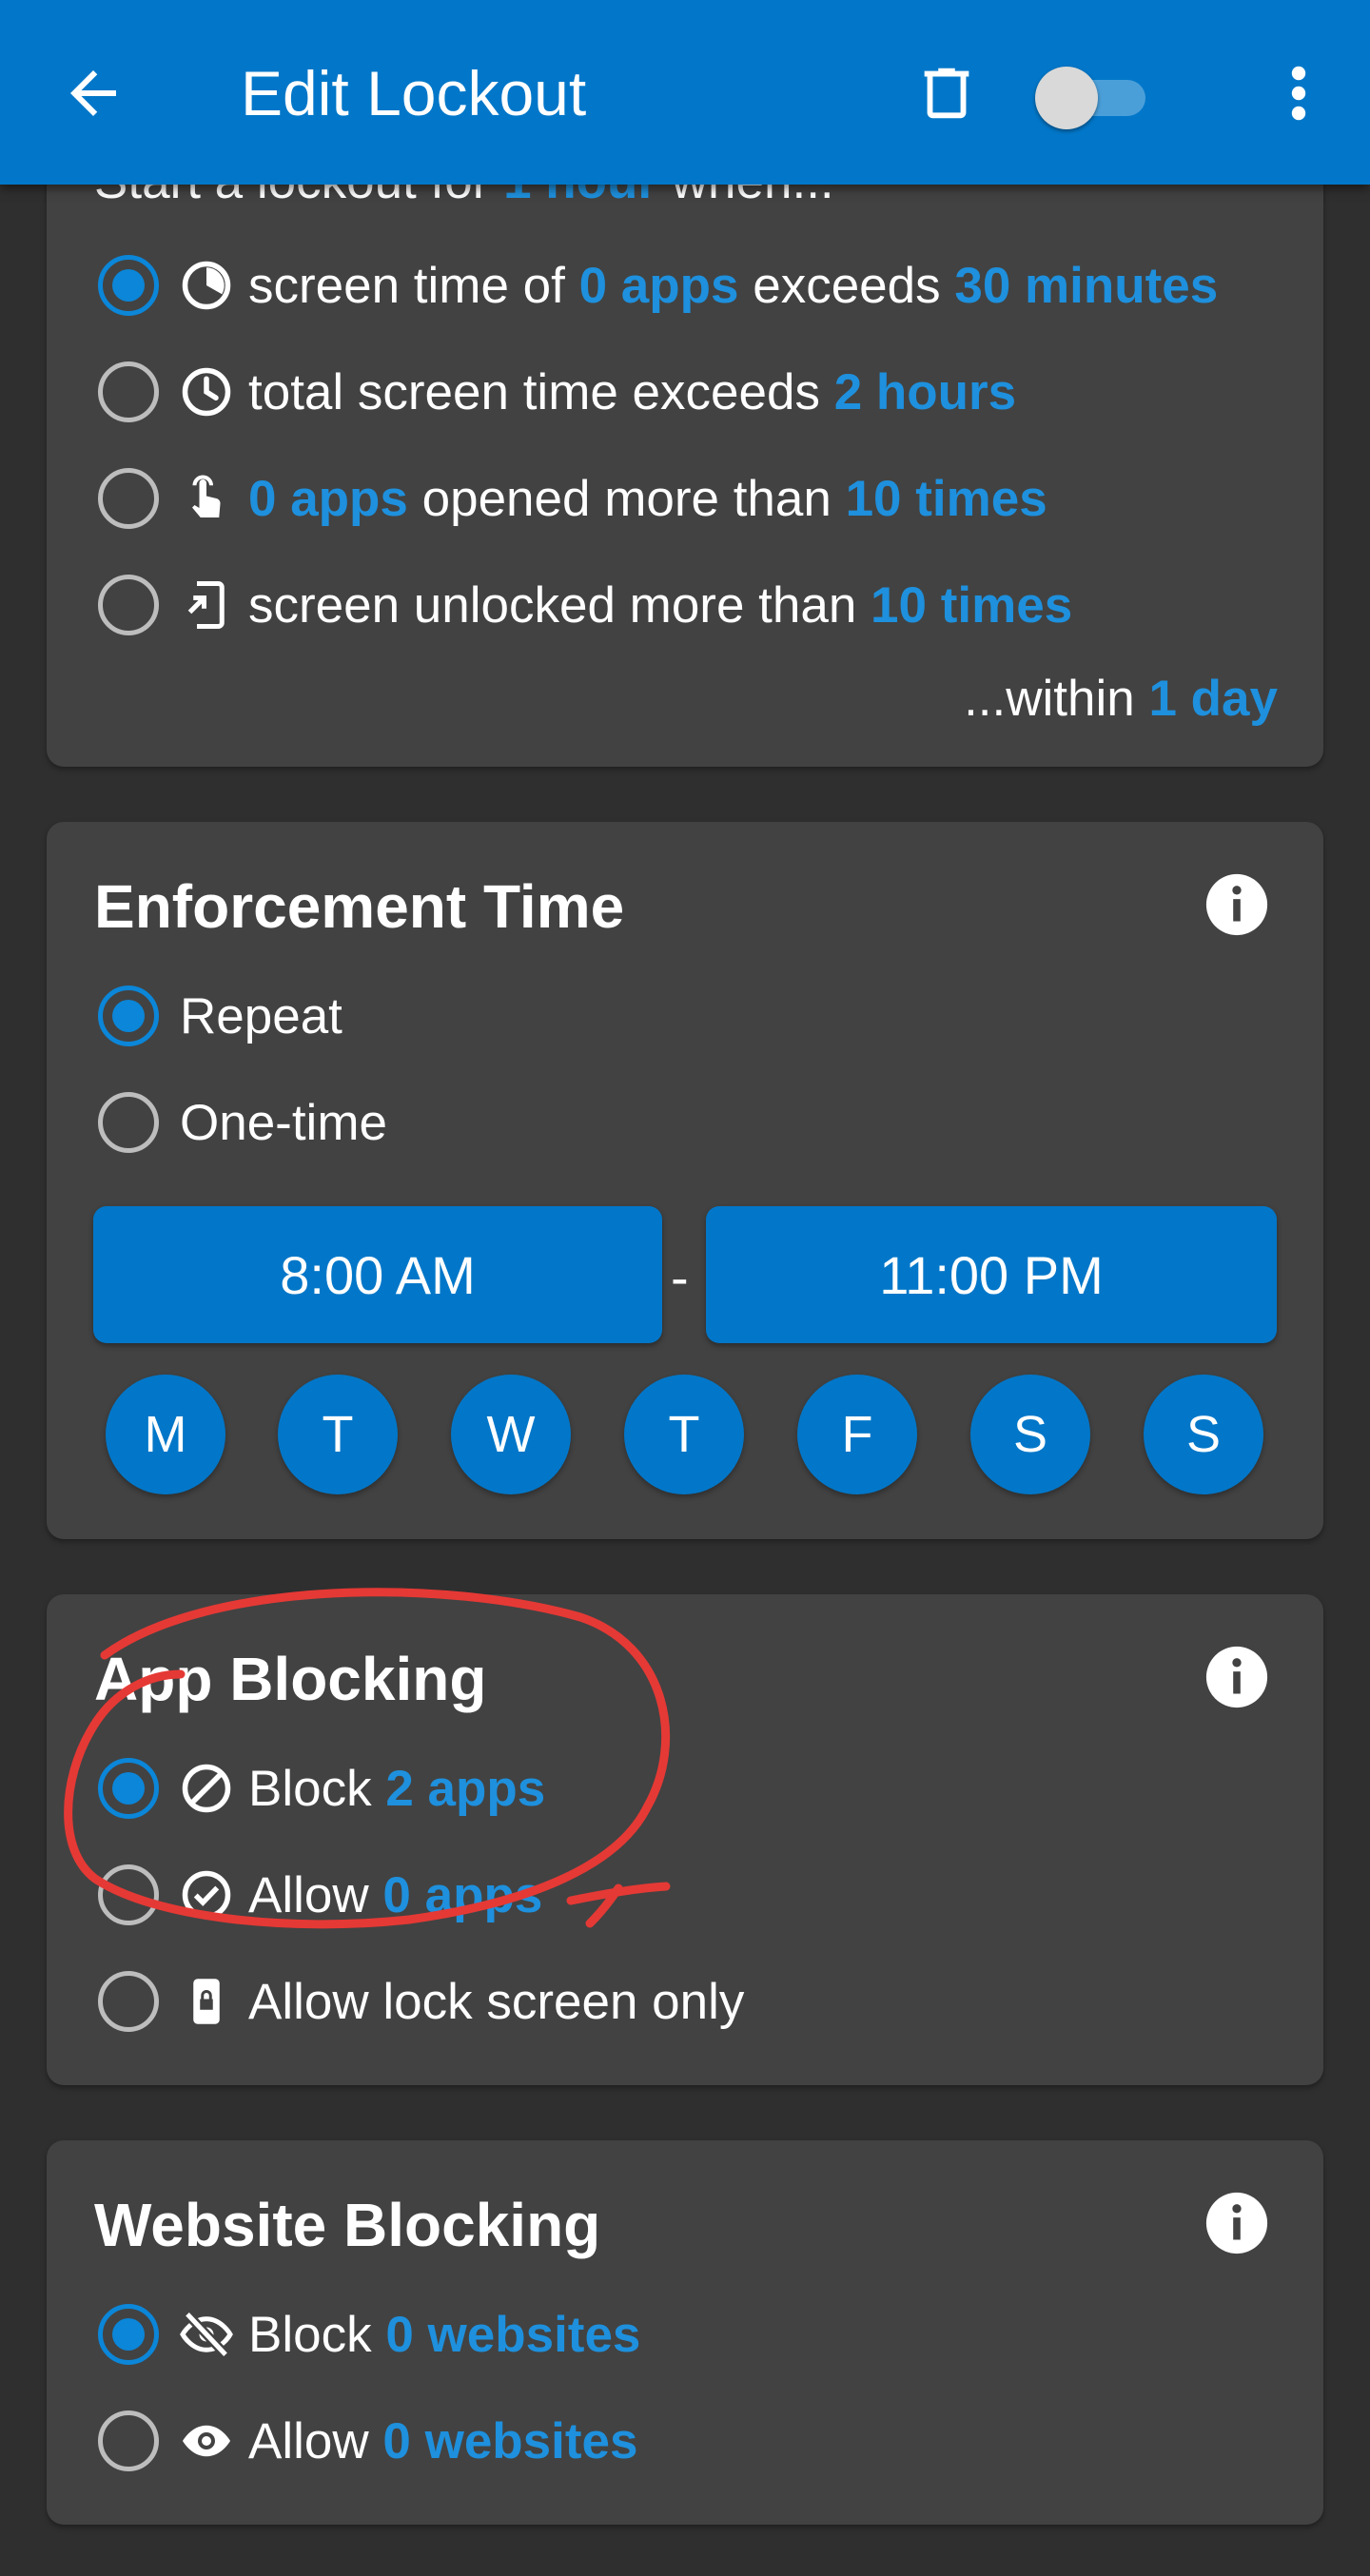 This screenshot has width=1370, height=2576. What do you see at coordinates (1030, 1435) in the screenshot?
I see `day-saturday: S` at bounding box center [1030, 1435].